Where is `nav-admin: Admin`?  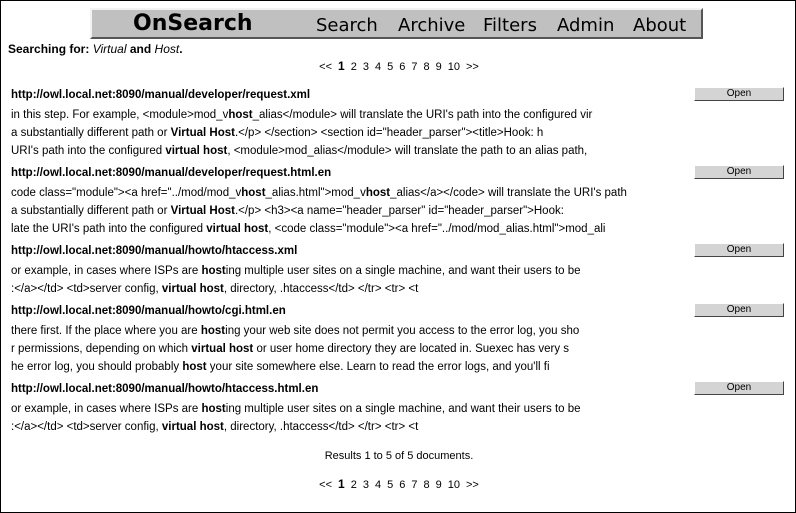
nav-admin: Admin is located at coordinates (585, 25).